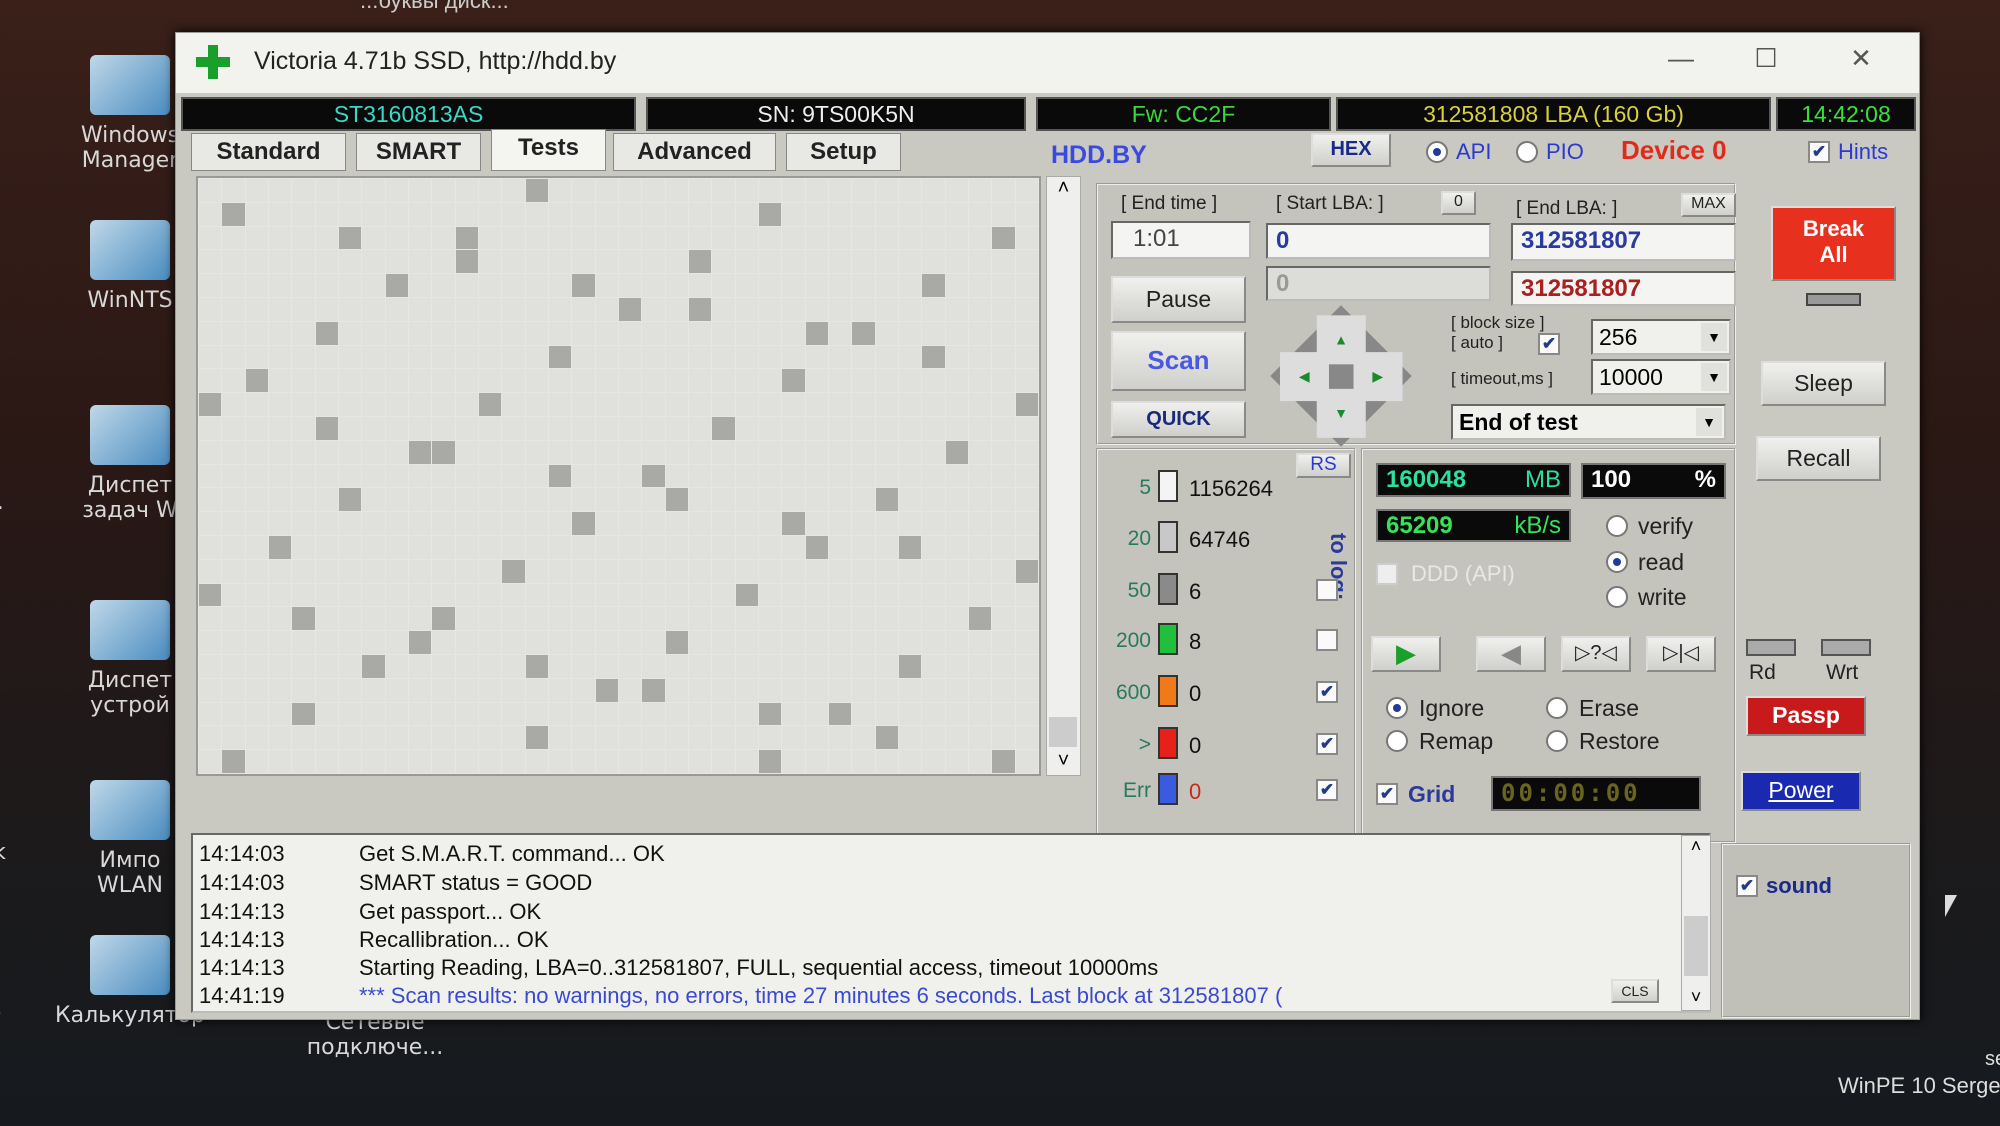 Image resolution: width=2000 pixels, height=1126 pixels. I want to click on reverse-button: ◀, so click(1511, 654).